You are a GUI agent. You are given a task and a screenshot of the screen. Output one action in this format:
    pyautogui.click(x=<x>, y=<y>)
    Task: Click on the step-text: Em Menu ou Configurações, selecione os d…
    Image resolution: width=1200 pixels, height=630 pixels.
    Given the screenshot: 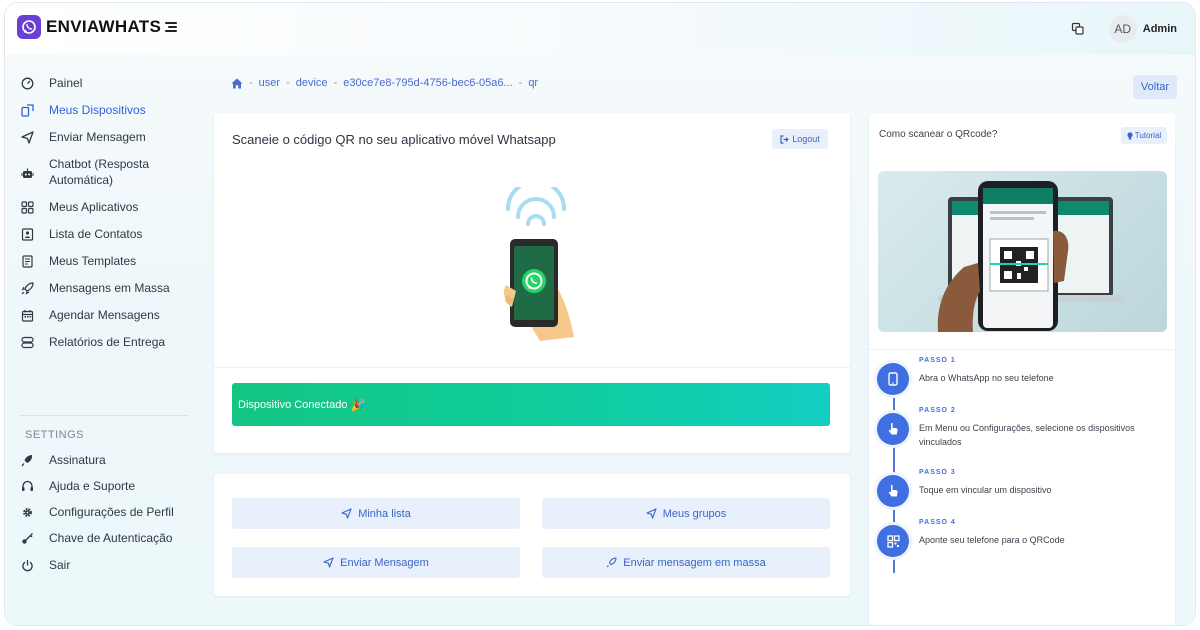 What is the action you would take?
    pyautogui.click(x=1027, y=435)
    